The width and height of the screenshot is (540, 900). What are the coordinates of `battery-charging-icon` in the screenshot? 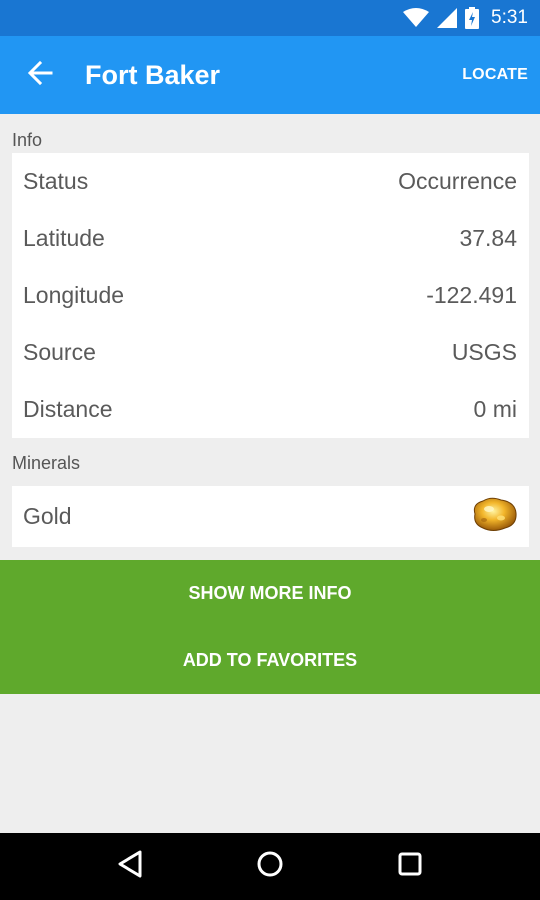 It's located at (472, 18).